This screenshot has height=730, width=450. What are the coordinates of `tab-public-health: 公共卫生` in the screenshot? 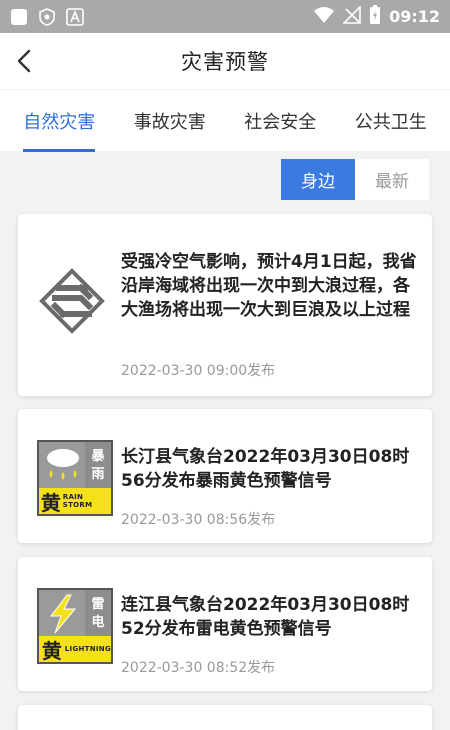 It's located at (391, 121).